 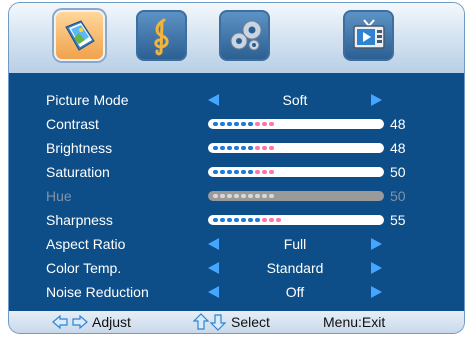 What do you see at coordinates (236, 292) in the screenshot?
I see `menu-row-noise-reduction: Noise Reduction Off` at bounding box center [236, 292].